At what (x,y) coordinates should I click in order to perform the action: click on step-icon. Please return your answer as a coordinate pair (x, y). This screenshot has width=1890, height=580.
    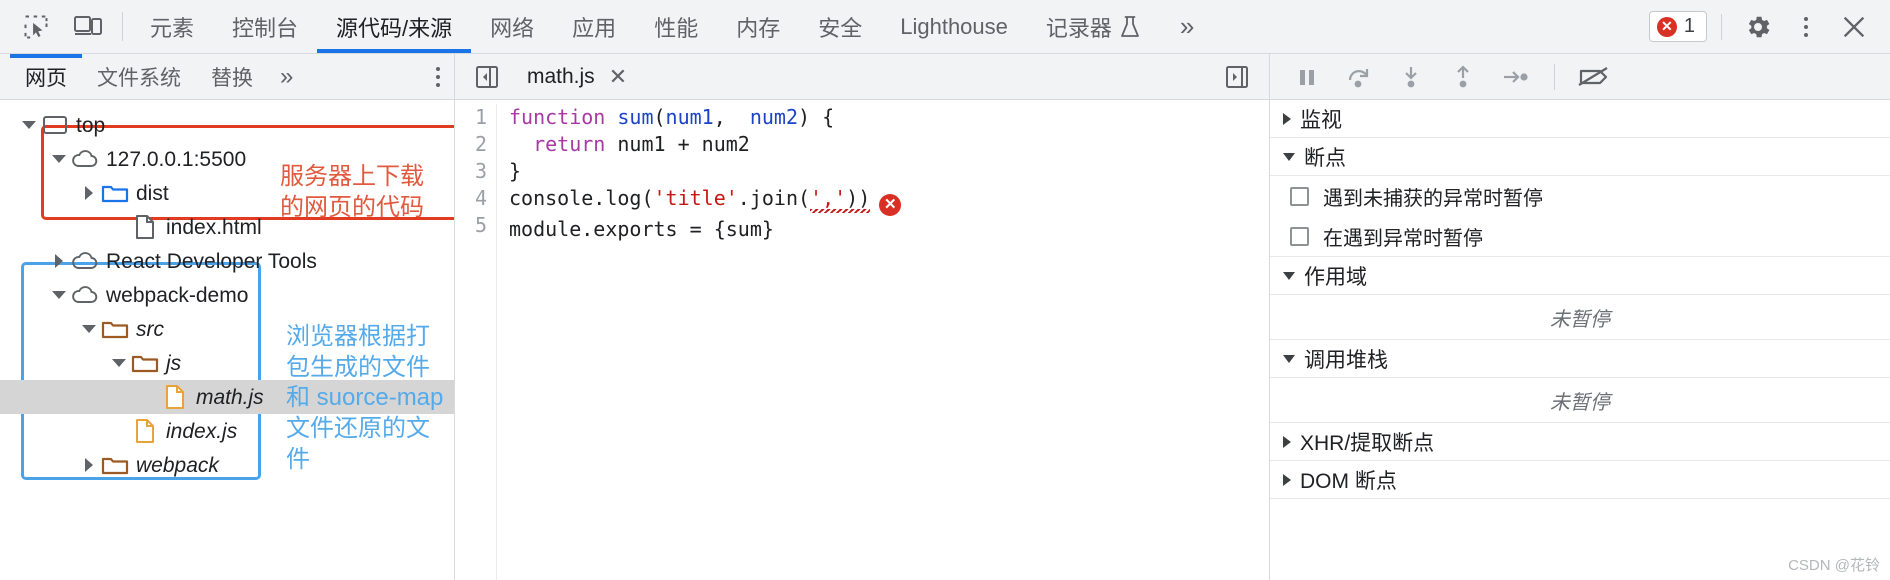
    Looking at the image, I should click on (1515, 77).